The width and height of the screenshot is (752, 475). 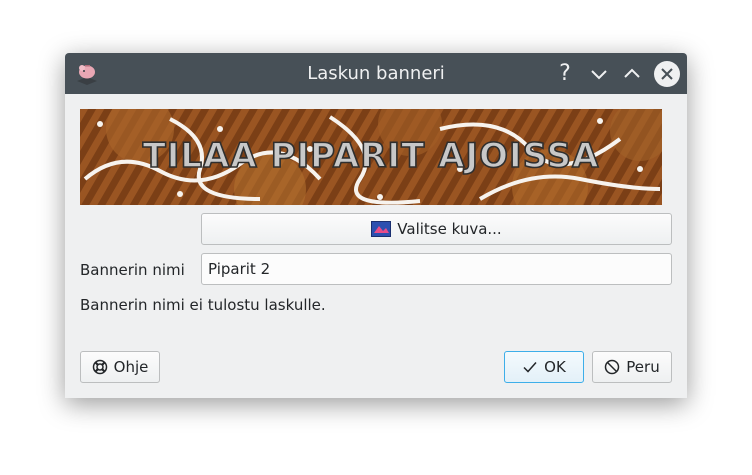 What do you see at coordinates (99, 367) in the screenshot?
I see `lifebuoy-icon` at bounding box center [99, 367].